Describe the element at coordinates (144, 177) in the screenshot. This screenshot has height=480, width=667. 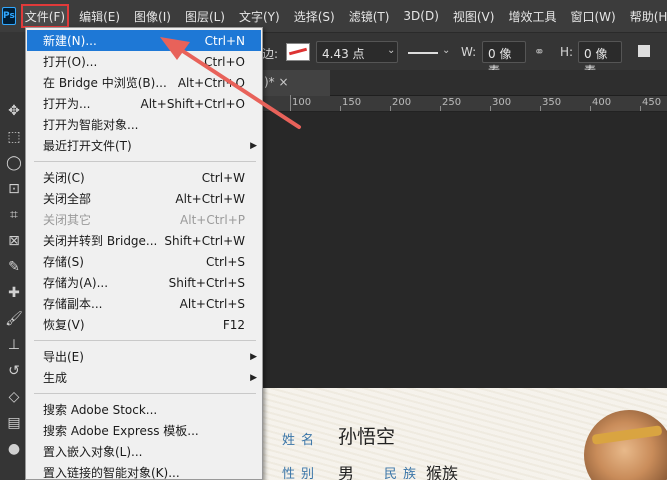
I see `menu-item-close: 关闭(C) Ctrl+W` at that location.